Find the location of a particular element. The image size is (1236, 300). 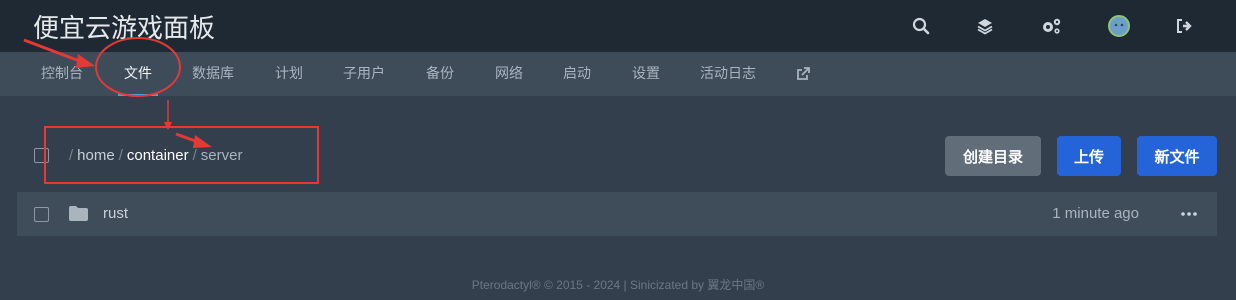

avatar is located at coordinates (1119, 26).